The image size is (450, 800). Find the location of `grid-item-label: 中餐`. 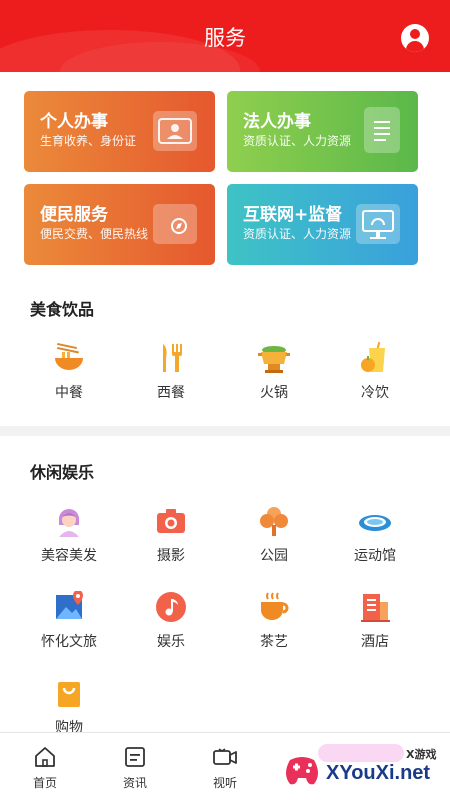

grid-item-label: 中餐 is located at coordinates (69, 393).